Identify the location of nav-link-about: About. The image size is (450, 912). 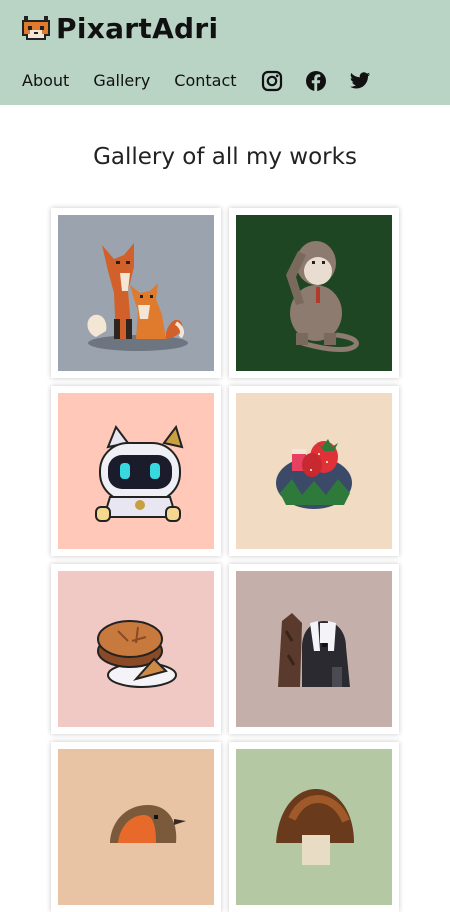
(45, 81).